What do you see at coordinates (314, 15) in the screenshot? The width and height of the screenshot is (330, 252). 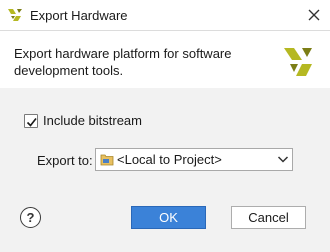 I see `close-icon` at bounding box center [314, 15].